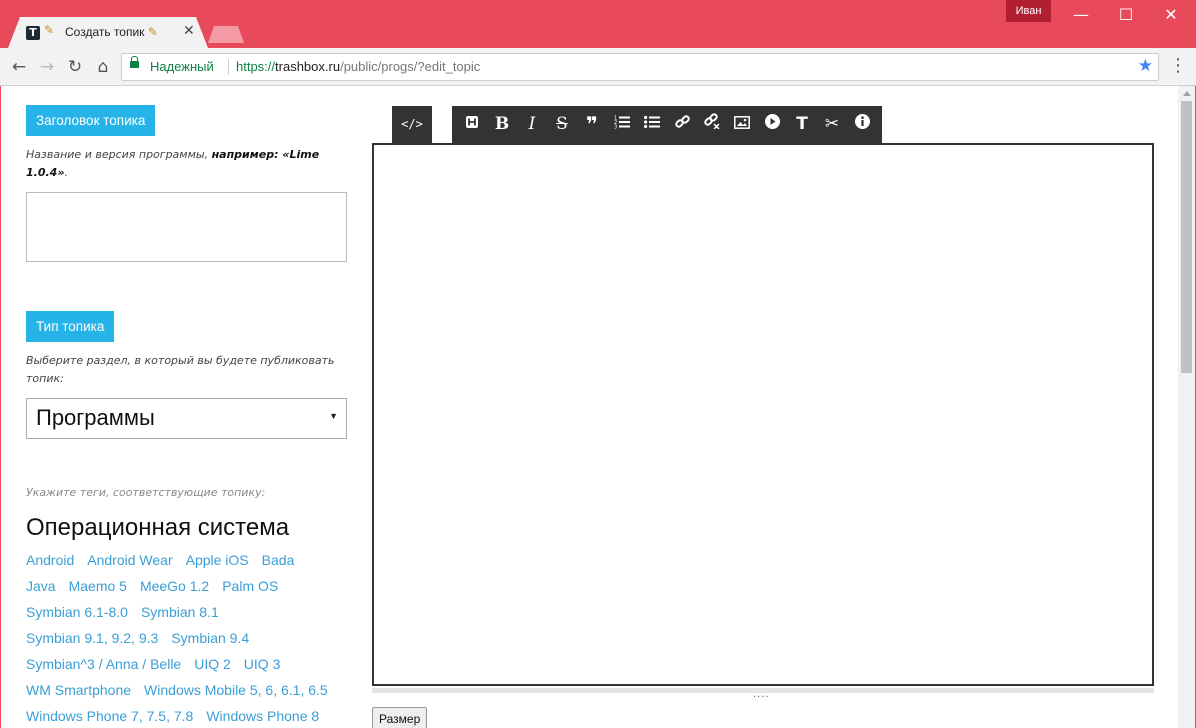  What do you see at coordinates (33, 33) in the screenshot?
I see `trashbox-favicon-icon: T` at bounding box center [33, 33].